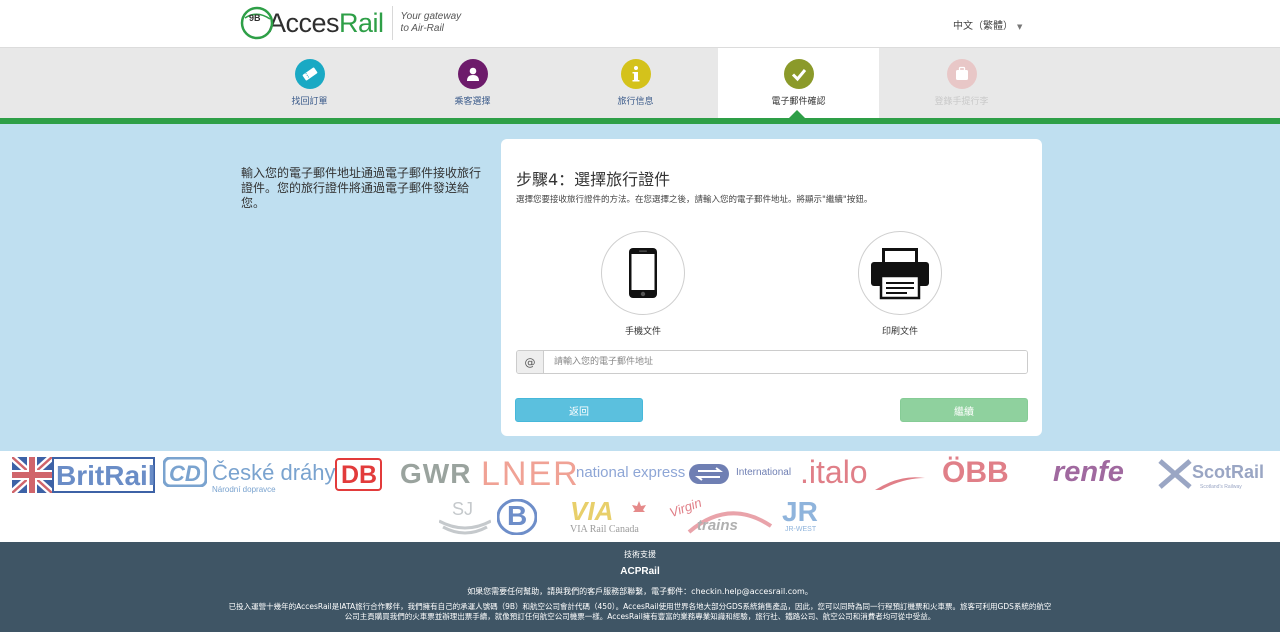 This screenshot has width=1280, height=632. I want to click on person-icon, so click(472, 74).